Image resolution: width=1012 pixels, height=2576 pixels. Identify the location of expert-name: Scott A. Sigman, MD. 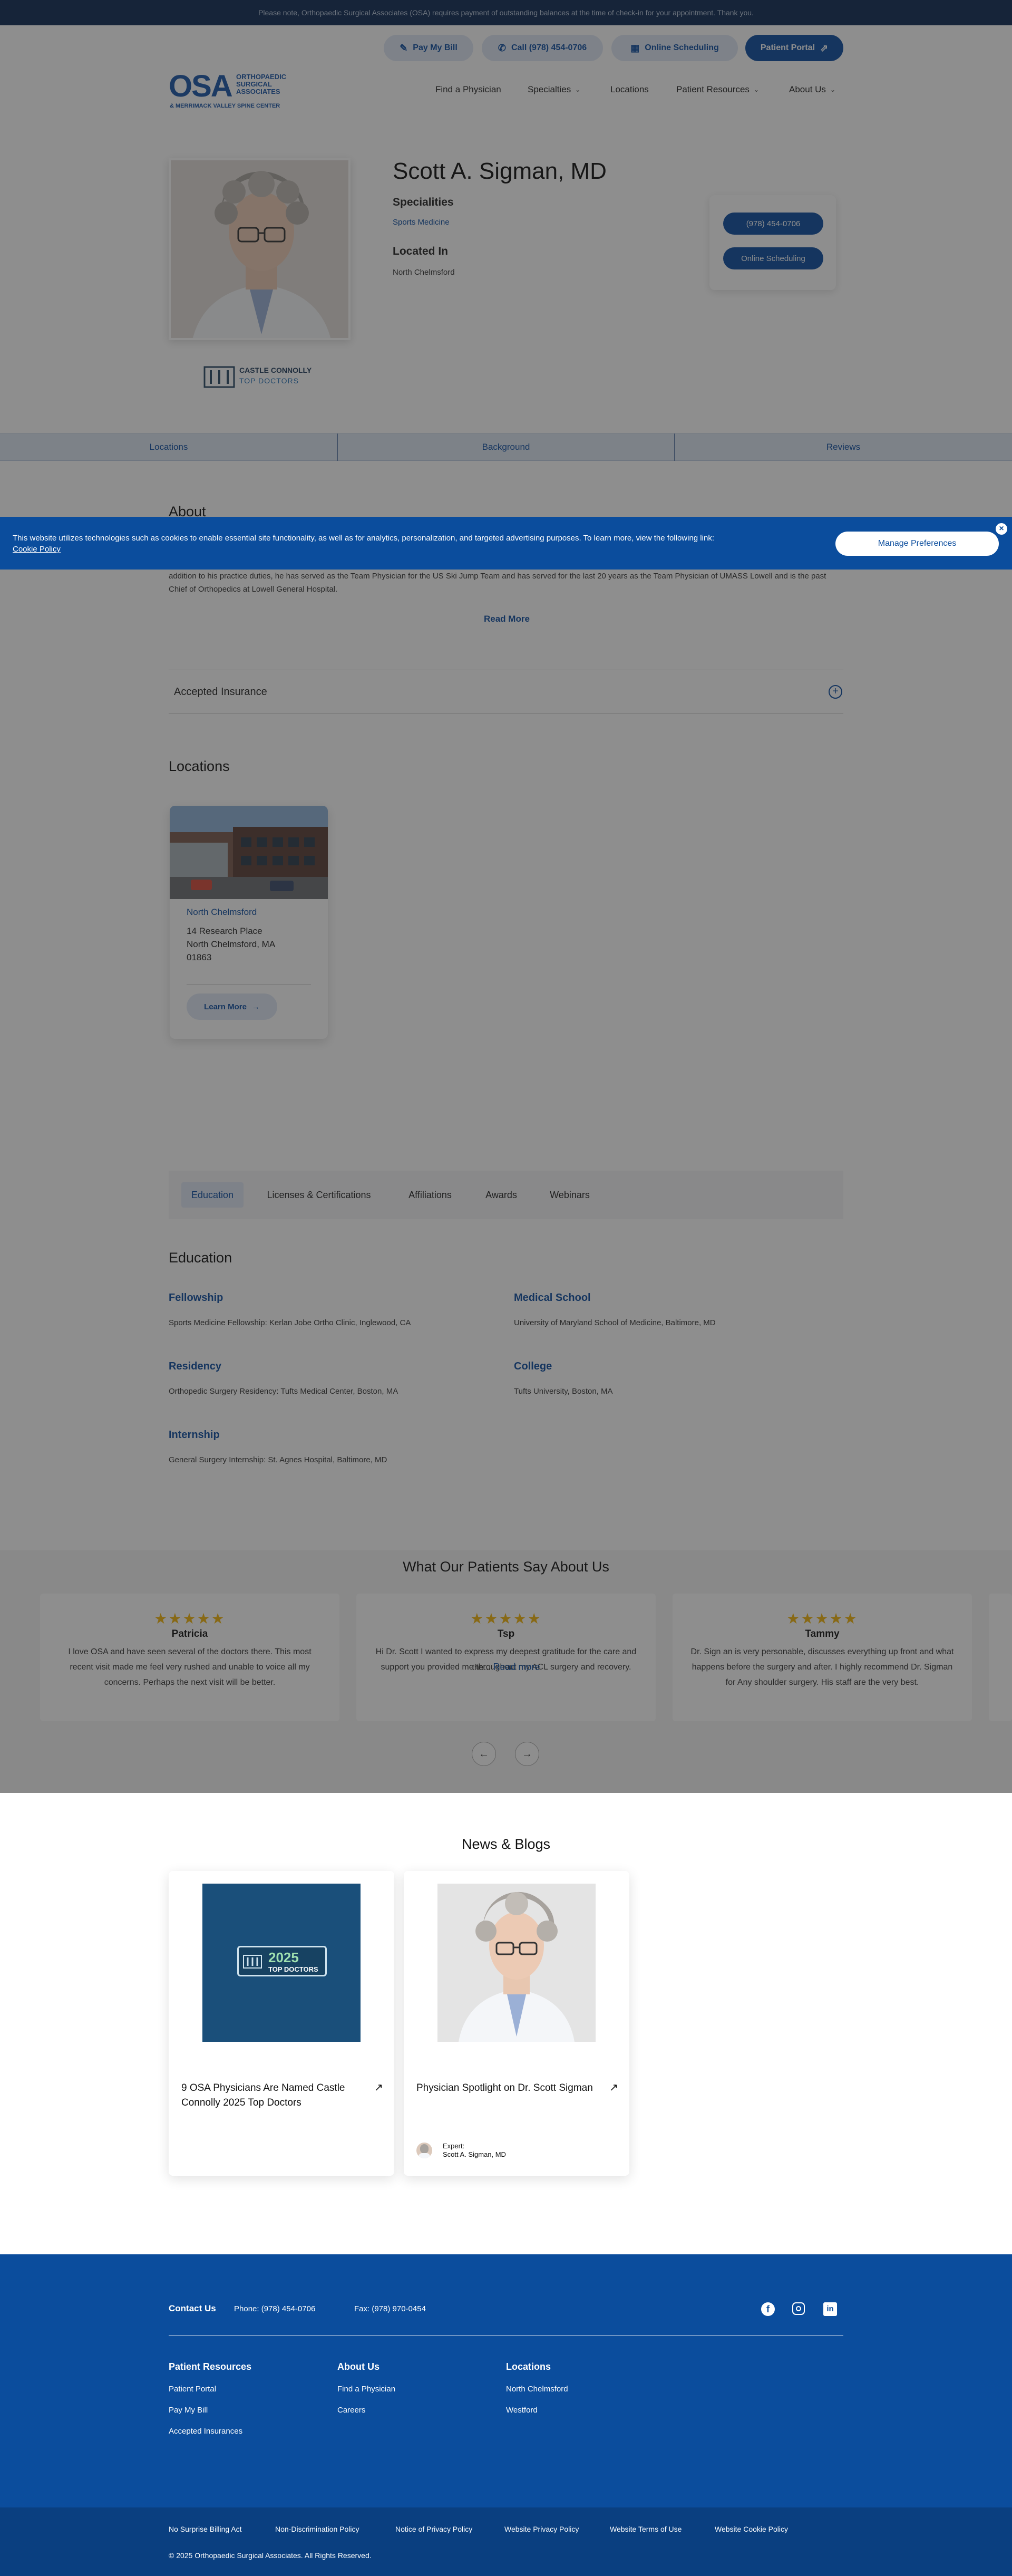
(474, 2154).